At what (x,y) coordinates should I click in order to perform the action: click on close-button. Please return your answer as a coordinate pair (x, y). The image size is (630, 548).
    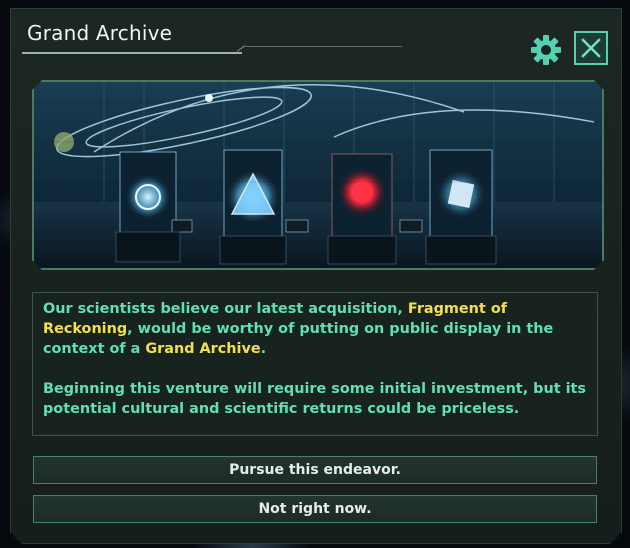
    Looking at the image, I should click on (591, 48).